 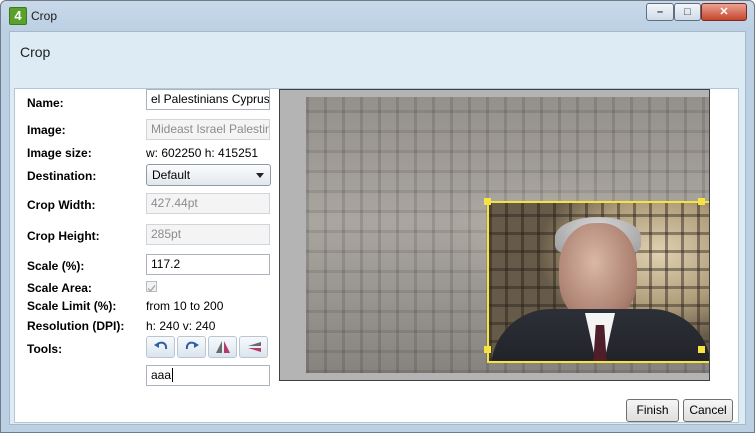 What do you see at coordinates (208, 234) in the screenshot?
I see `crop-height-input: 285pt` at bounding box center [208, 234].